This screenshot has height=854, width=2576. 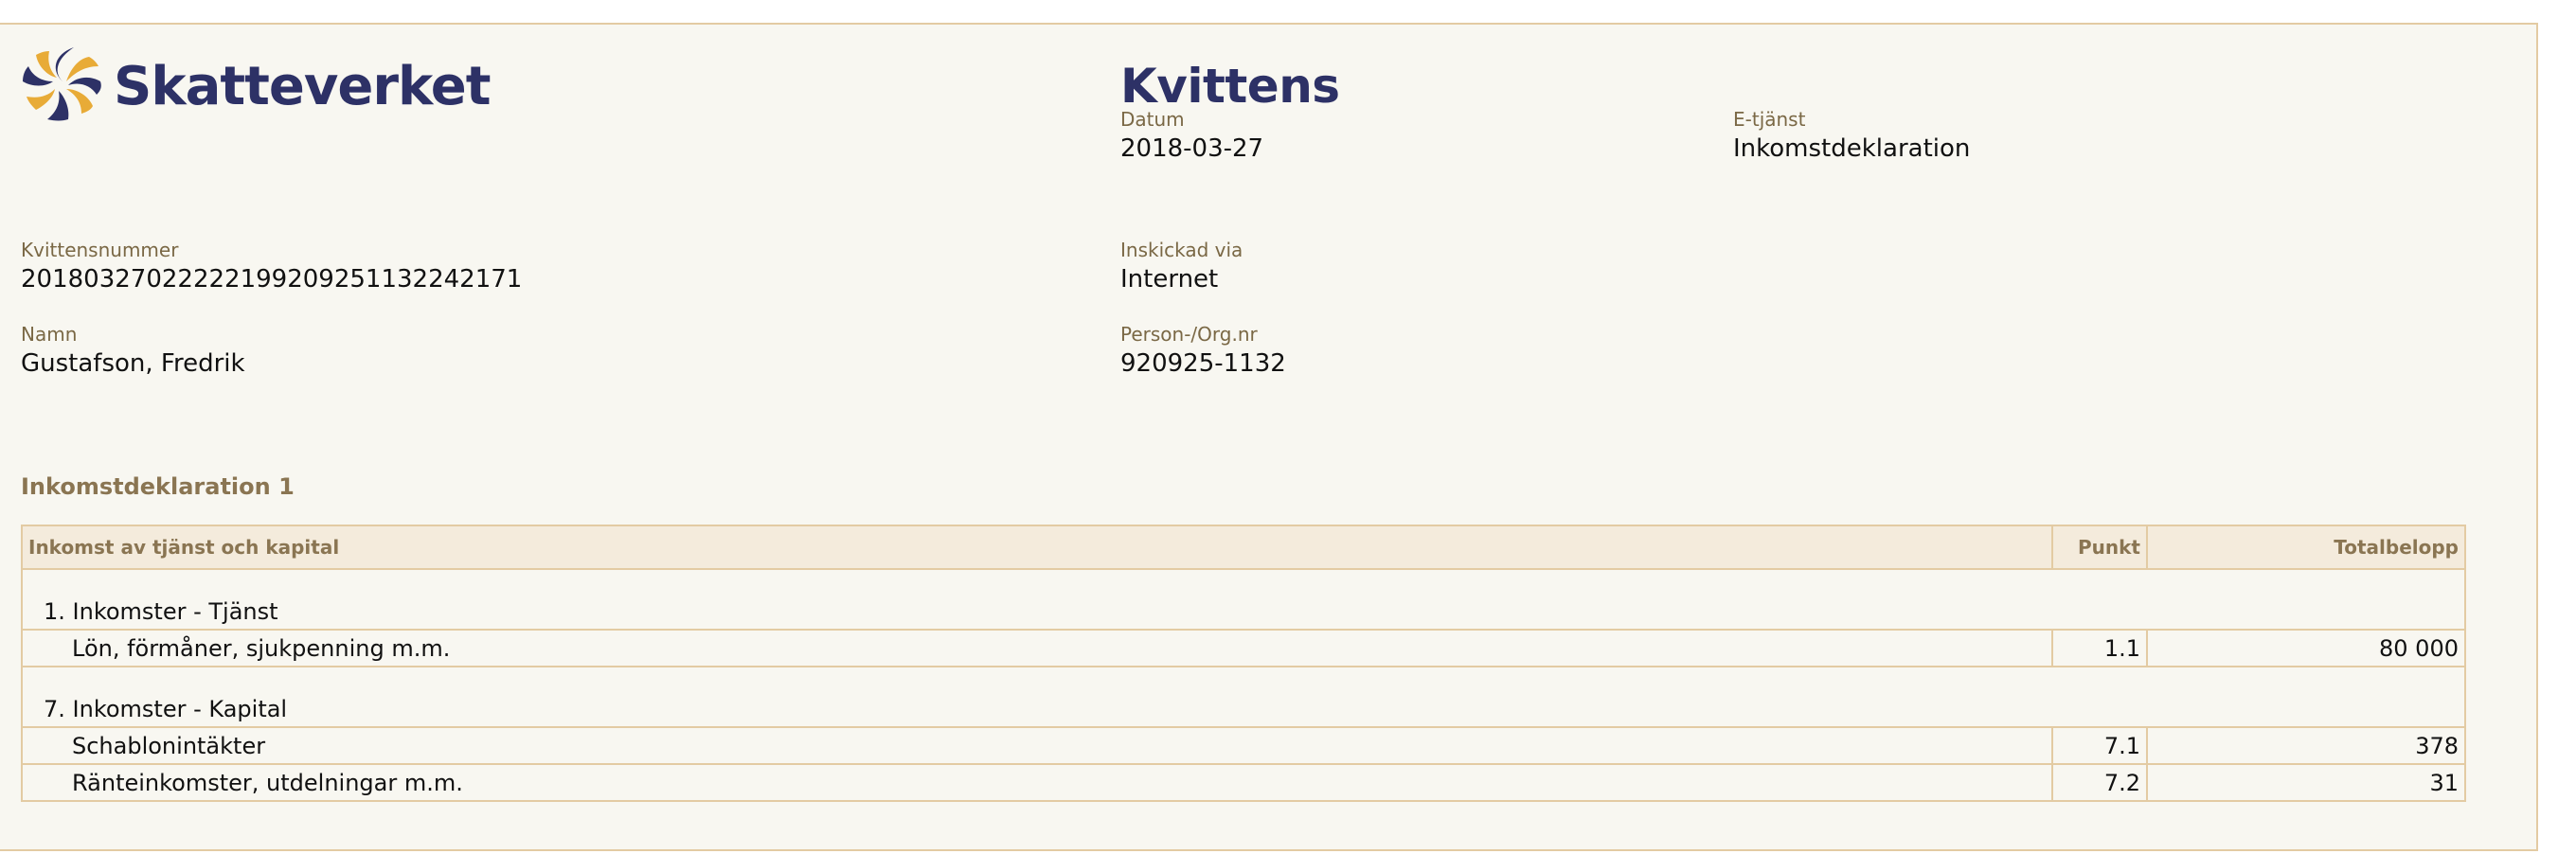 I want to click on etjanst-field: E-tjänst Inkomstdeklaration, so click(x=1851, y=136).